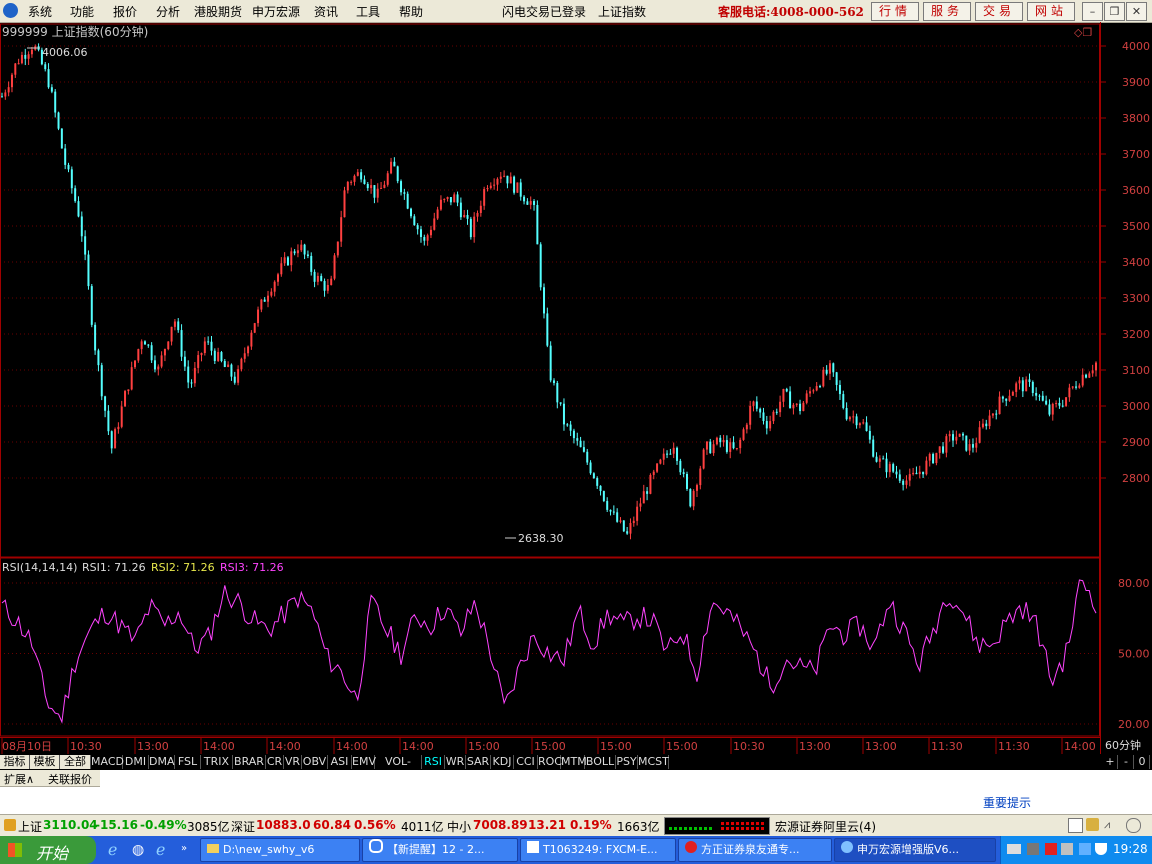 The width and height of the screenshot is (1152, 864). I want to click on lock-icon, so click(1092, 824).